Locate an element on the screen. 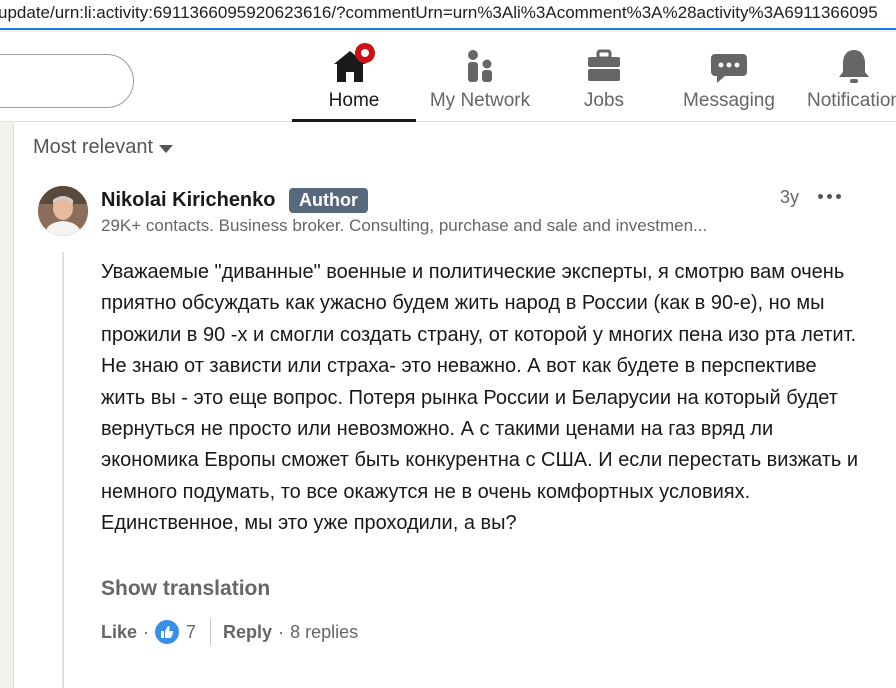 Image resolution: width=896 pixels, height=688 pixels. sort-dropdown: Most relevant is located at coordinates (103, 147).